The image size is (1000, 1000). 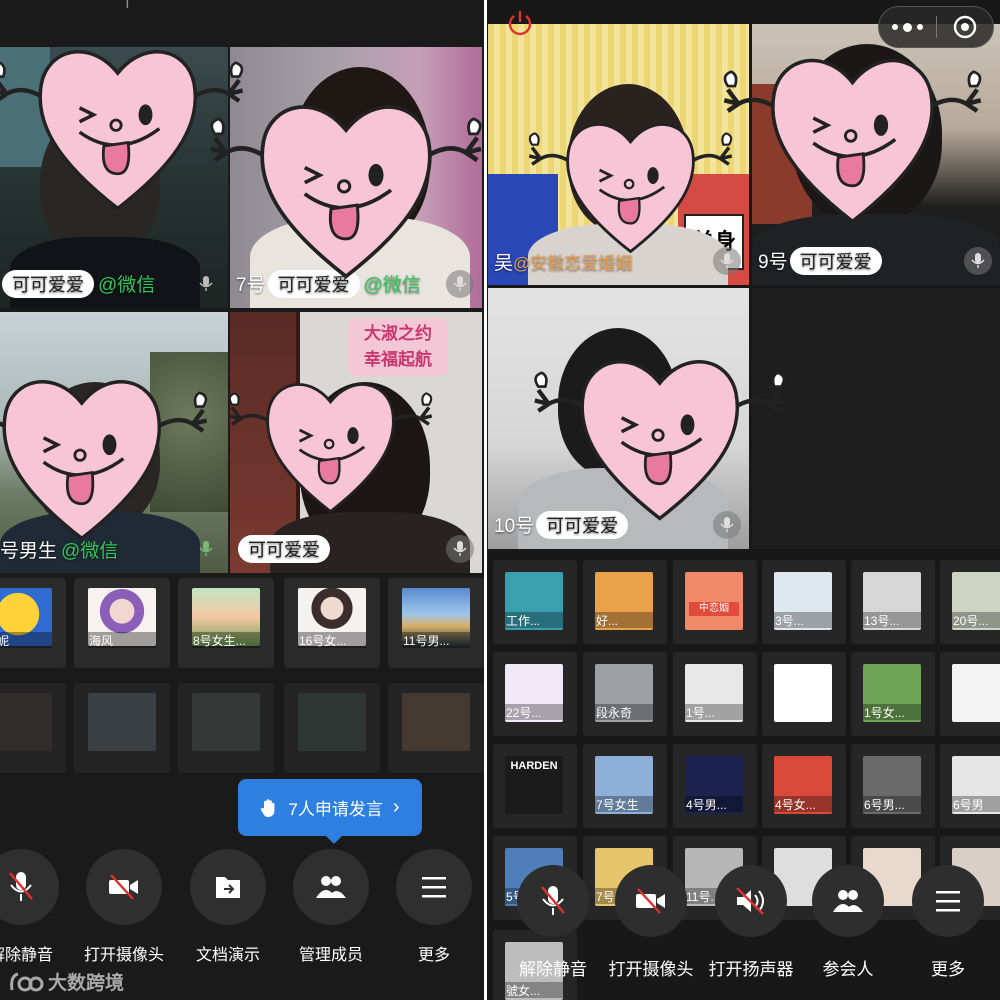 What do you see at coordinates (970, 786) in the screenshot?
I see `participant-thumb: 6号男` at bounding box center [970, 786].